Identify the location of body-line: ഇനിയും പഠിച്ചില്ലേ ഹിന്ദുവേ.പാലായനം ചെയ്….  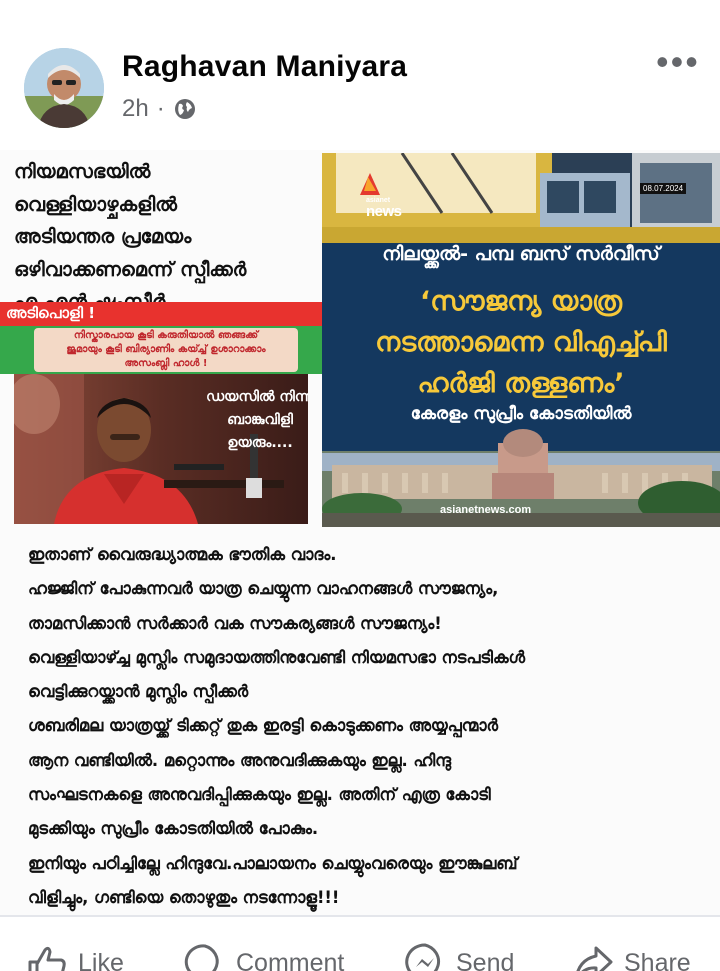
(273, 863).